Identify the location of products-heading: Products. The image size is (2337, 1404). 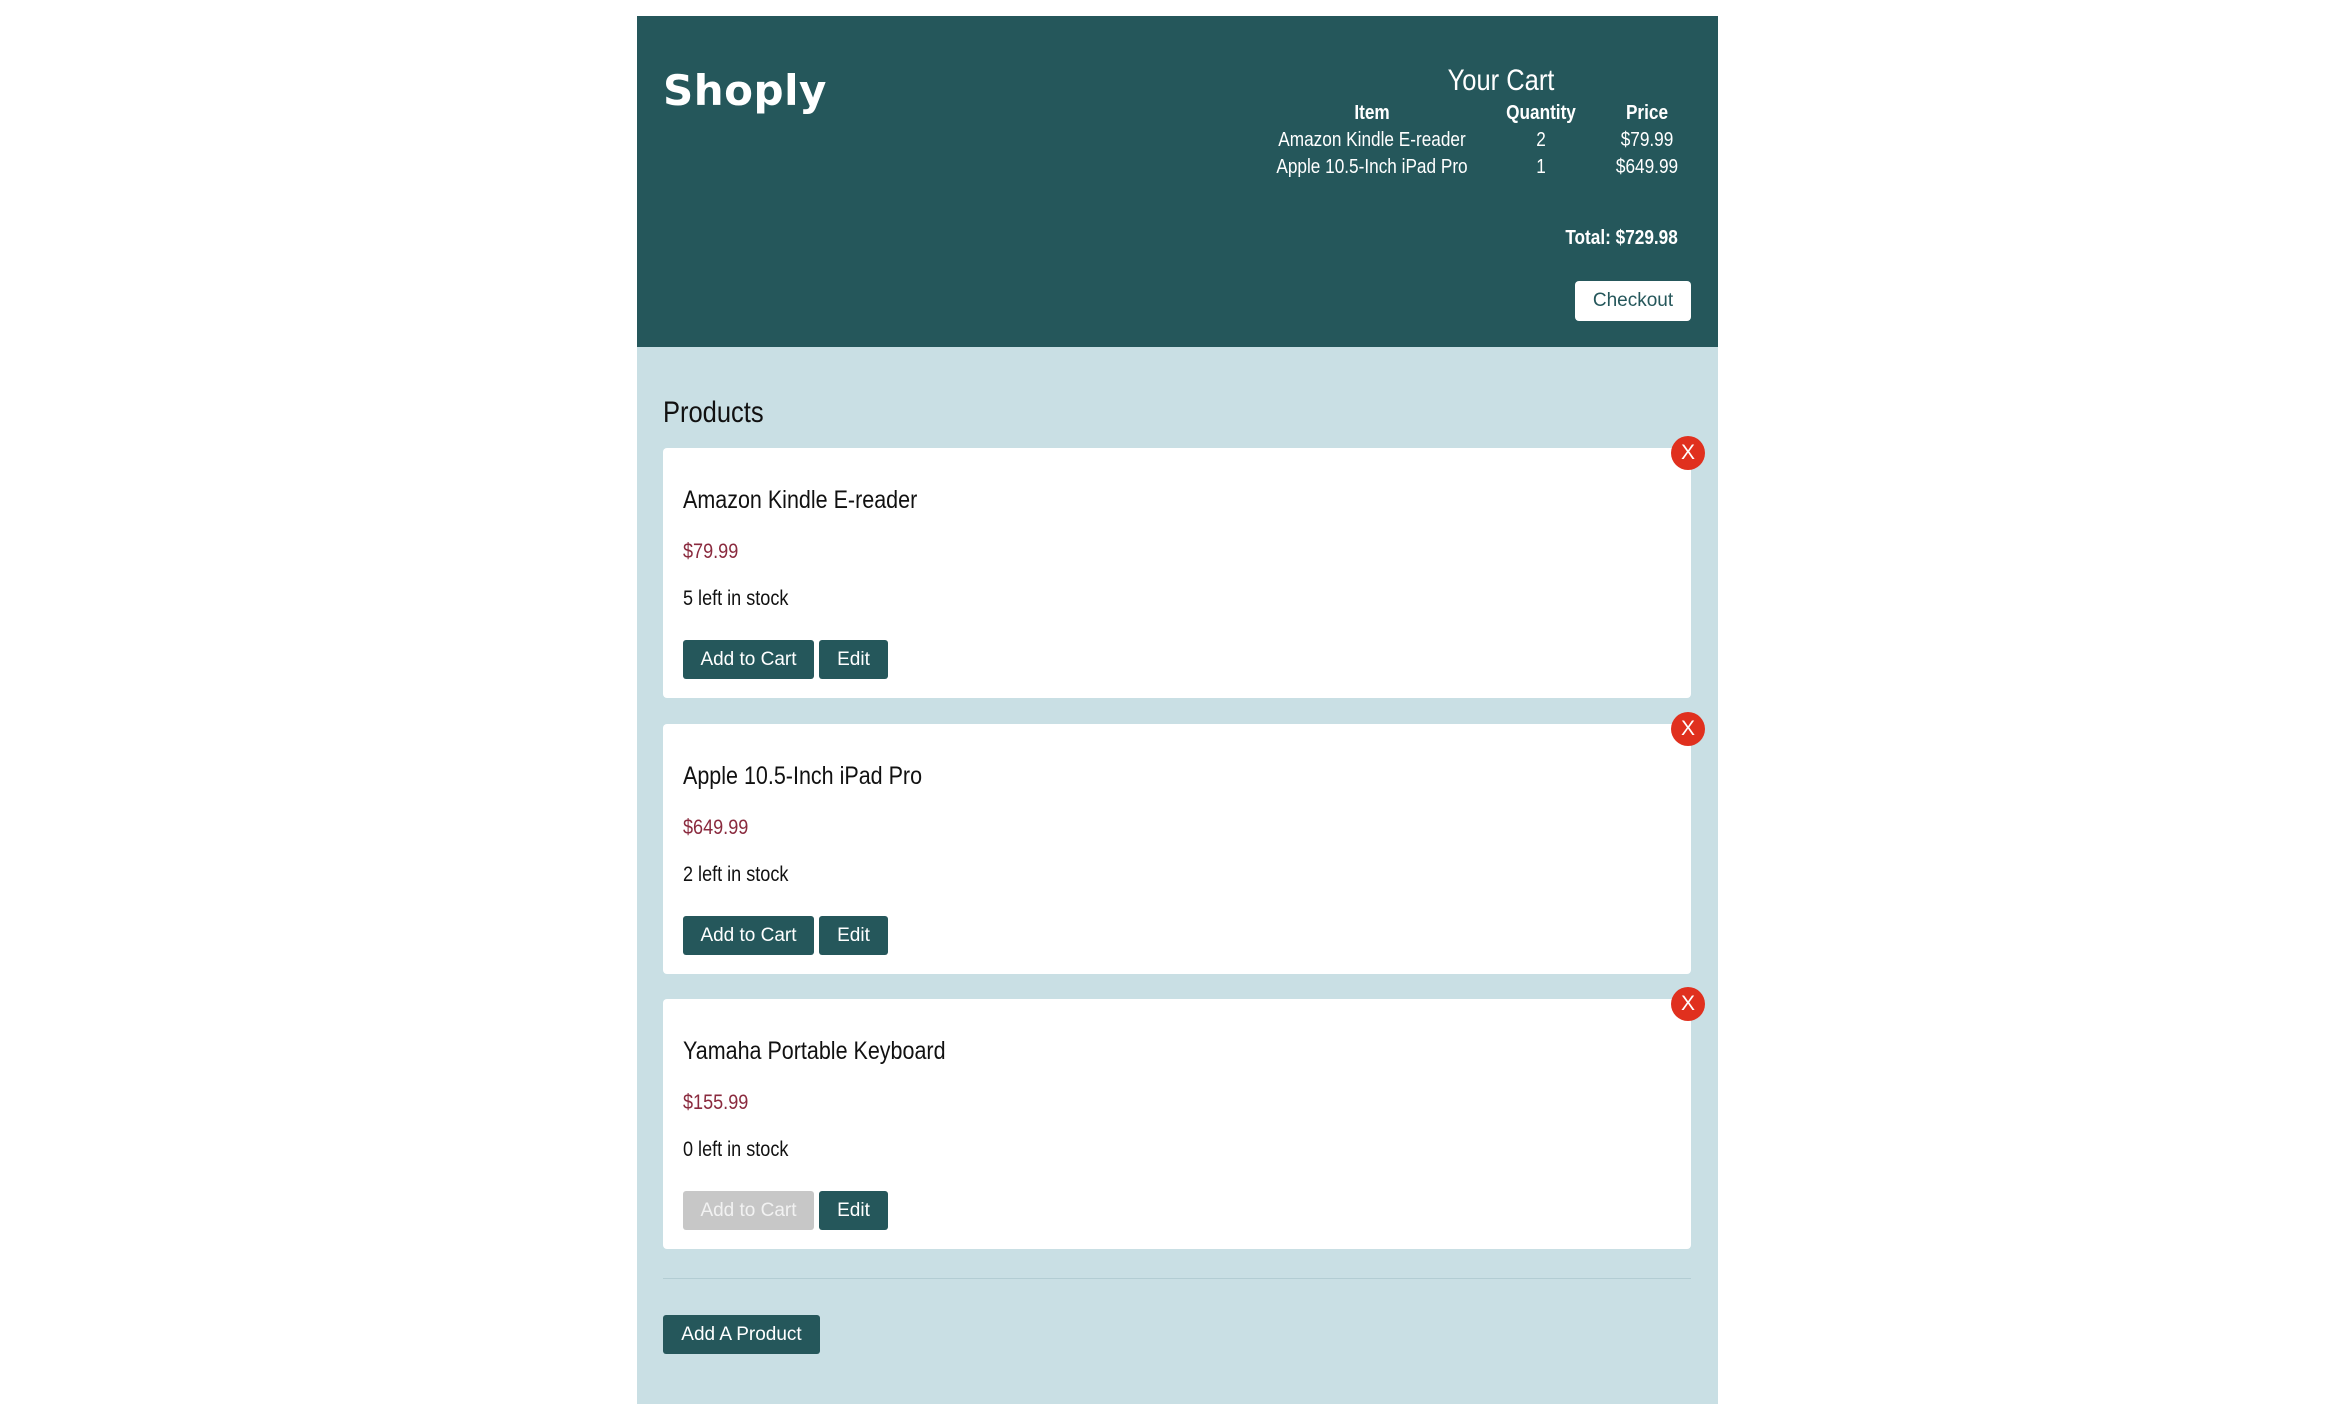
(713, 412).